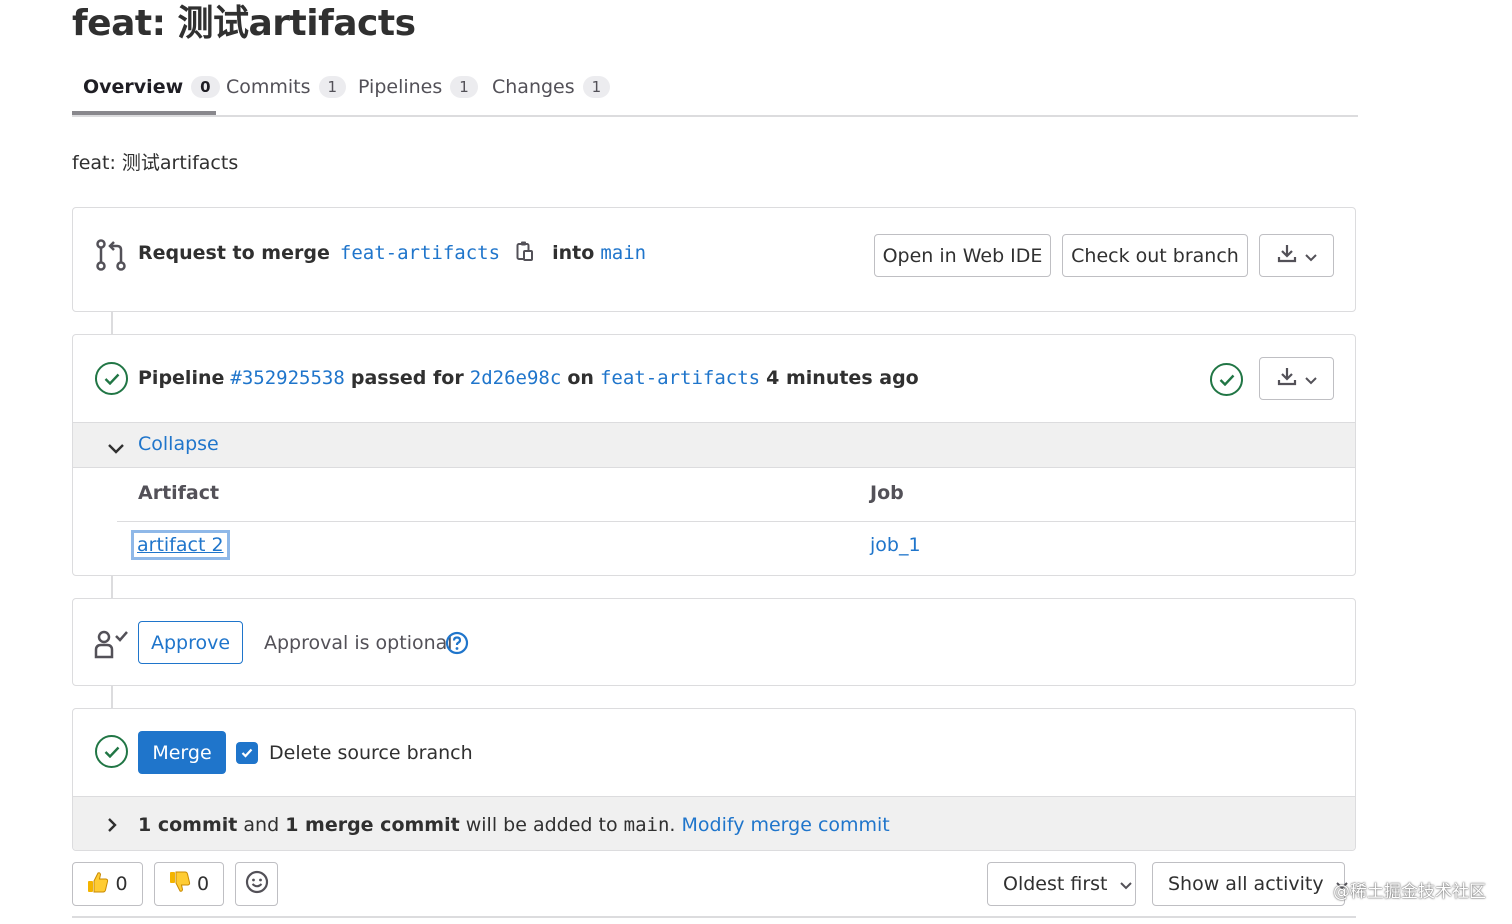  What do you see at coordinates (573, 253) in the screenshot?
I see `into-label: into` at bounding box center [573, 253].